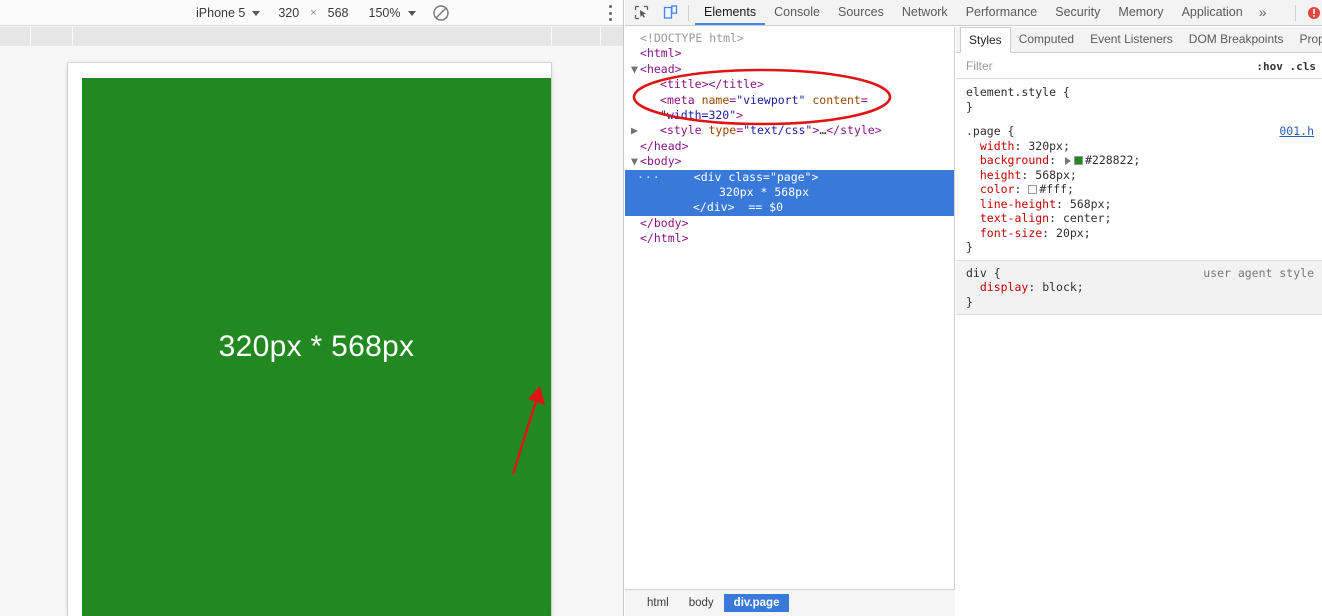 The image size is (1322, 616). Describe the element at coordinates (789, 146) in the screenshot. I see `elements-tree-row: </head>` at that location.